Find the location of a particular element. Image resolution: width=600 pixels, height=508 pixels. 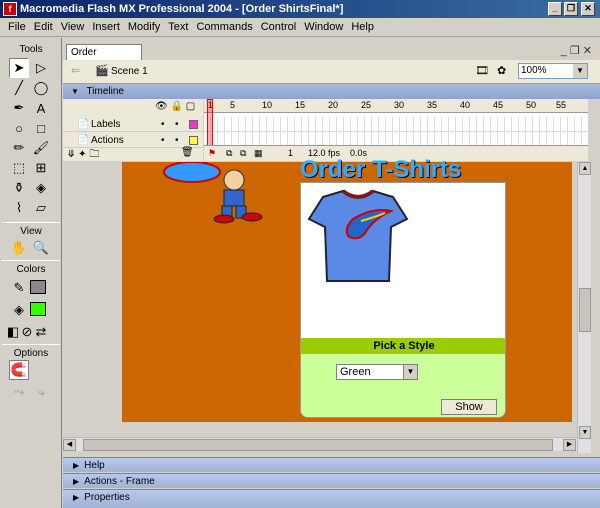

fill-transform-tool-icon: ⊞ is located at coordinates (41, 168).